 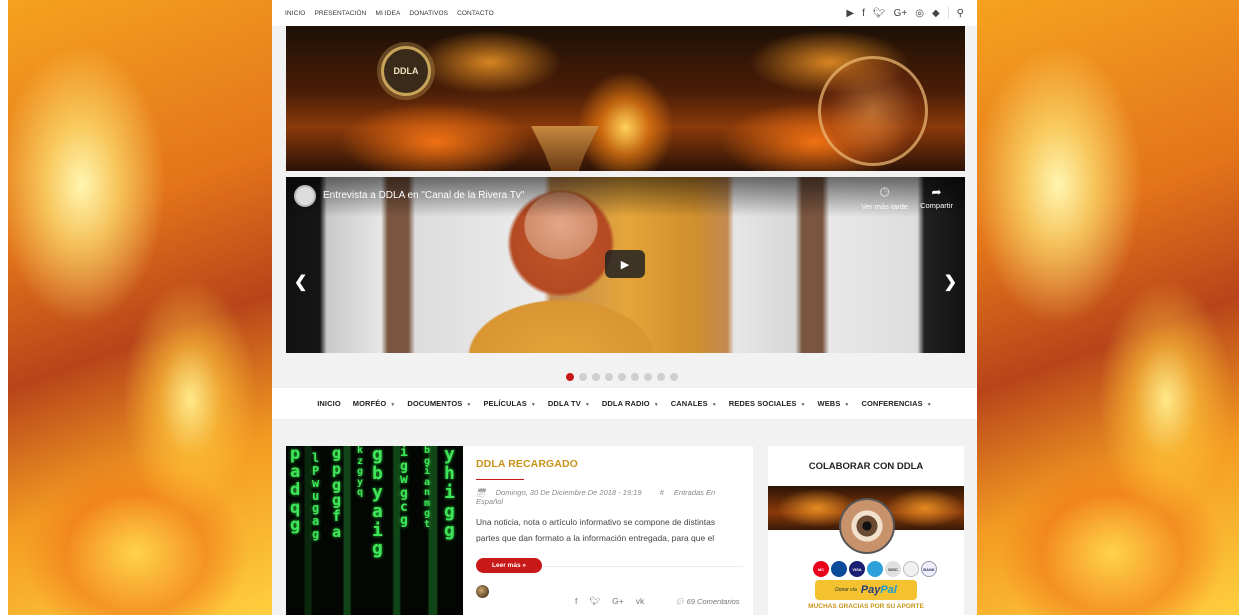 I want to click on slider-next-arrow: ❯, so click(x=950, y=282).